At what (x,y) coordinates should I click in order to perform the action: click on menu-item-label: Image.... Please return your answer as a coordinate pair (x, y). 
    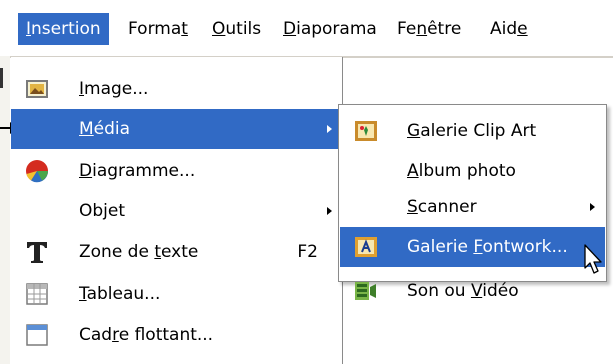
    Looking at the image, I should click on (114, 89).